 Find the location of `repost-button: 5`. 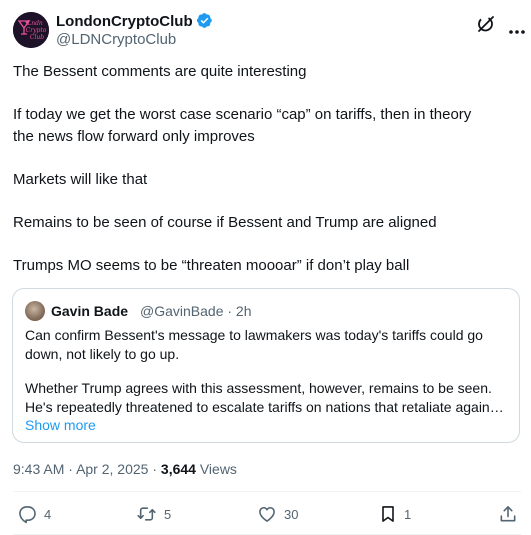

repost-button: 5 is located at coordinates (153, 514).